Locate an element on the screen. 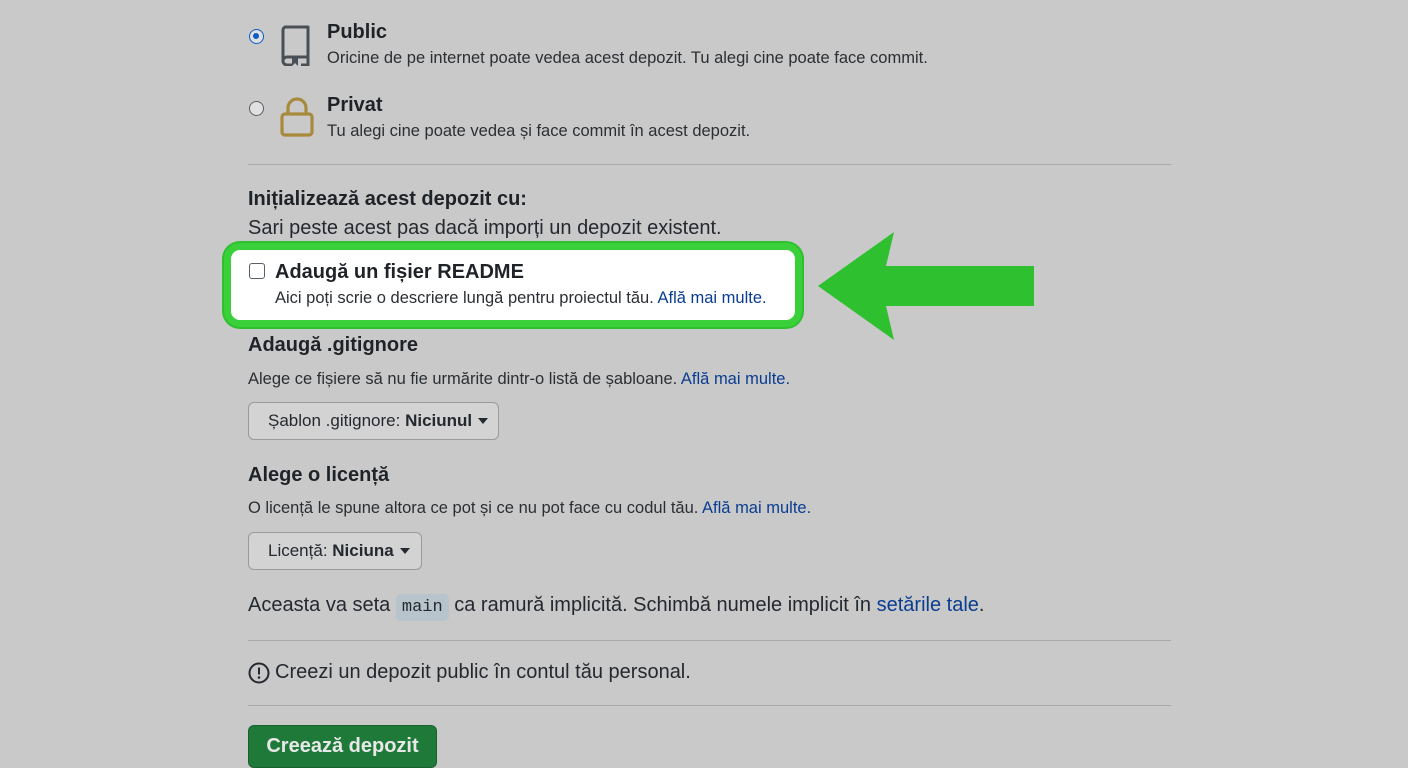 The height and width of the screenshot is (768, 1408). radio-public is located at coordinates (256, 36).